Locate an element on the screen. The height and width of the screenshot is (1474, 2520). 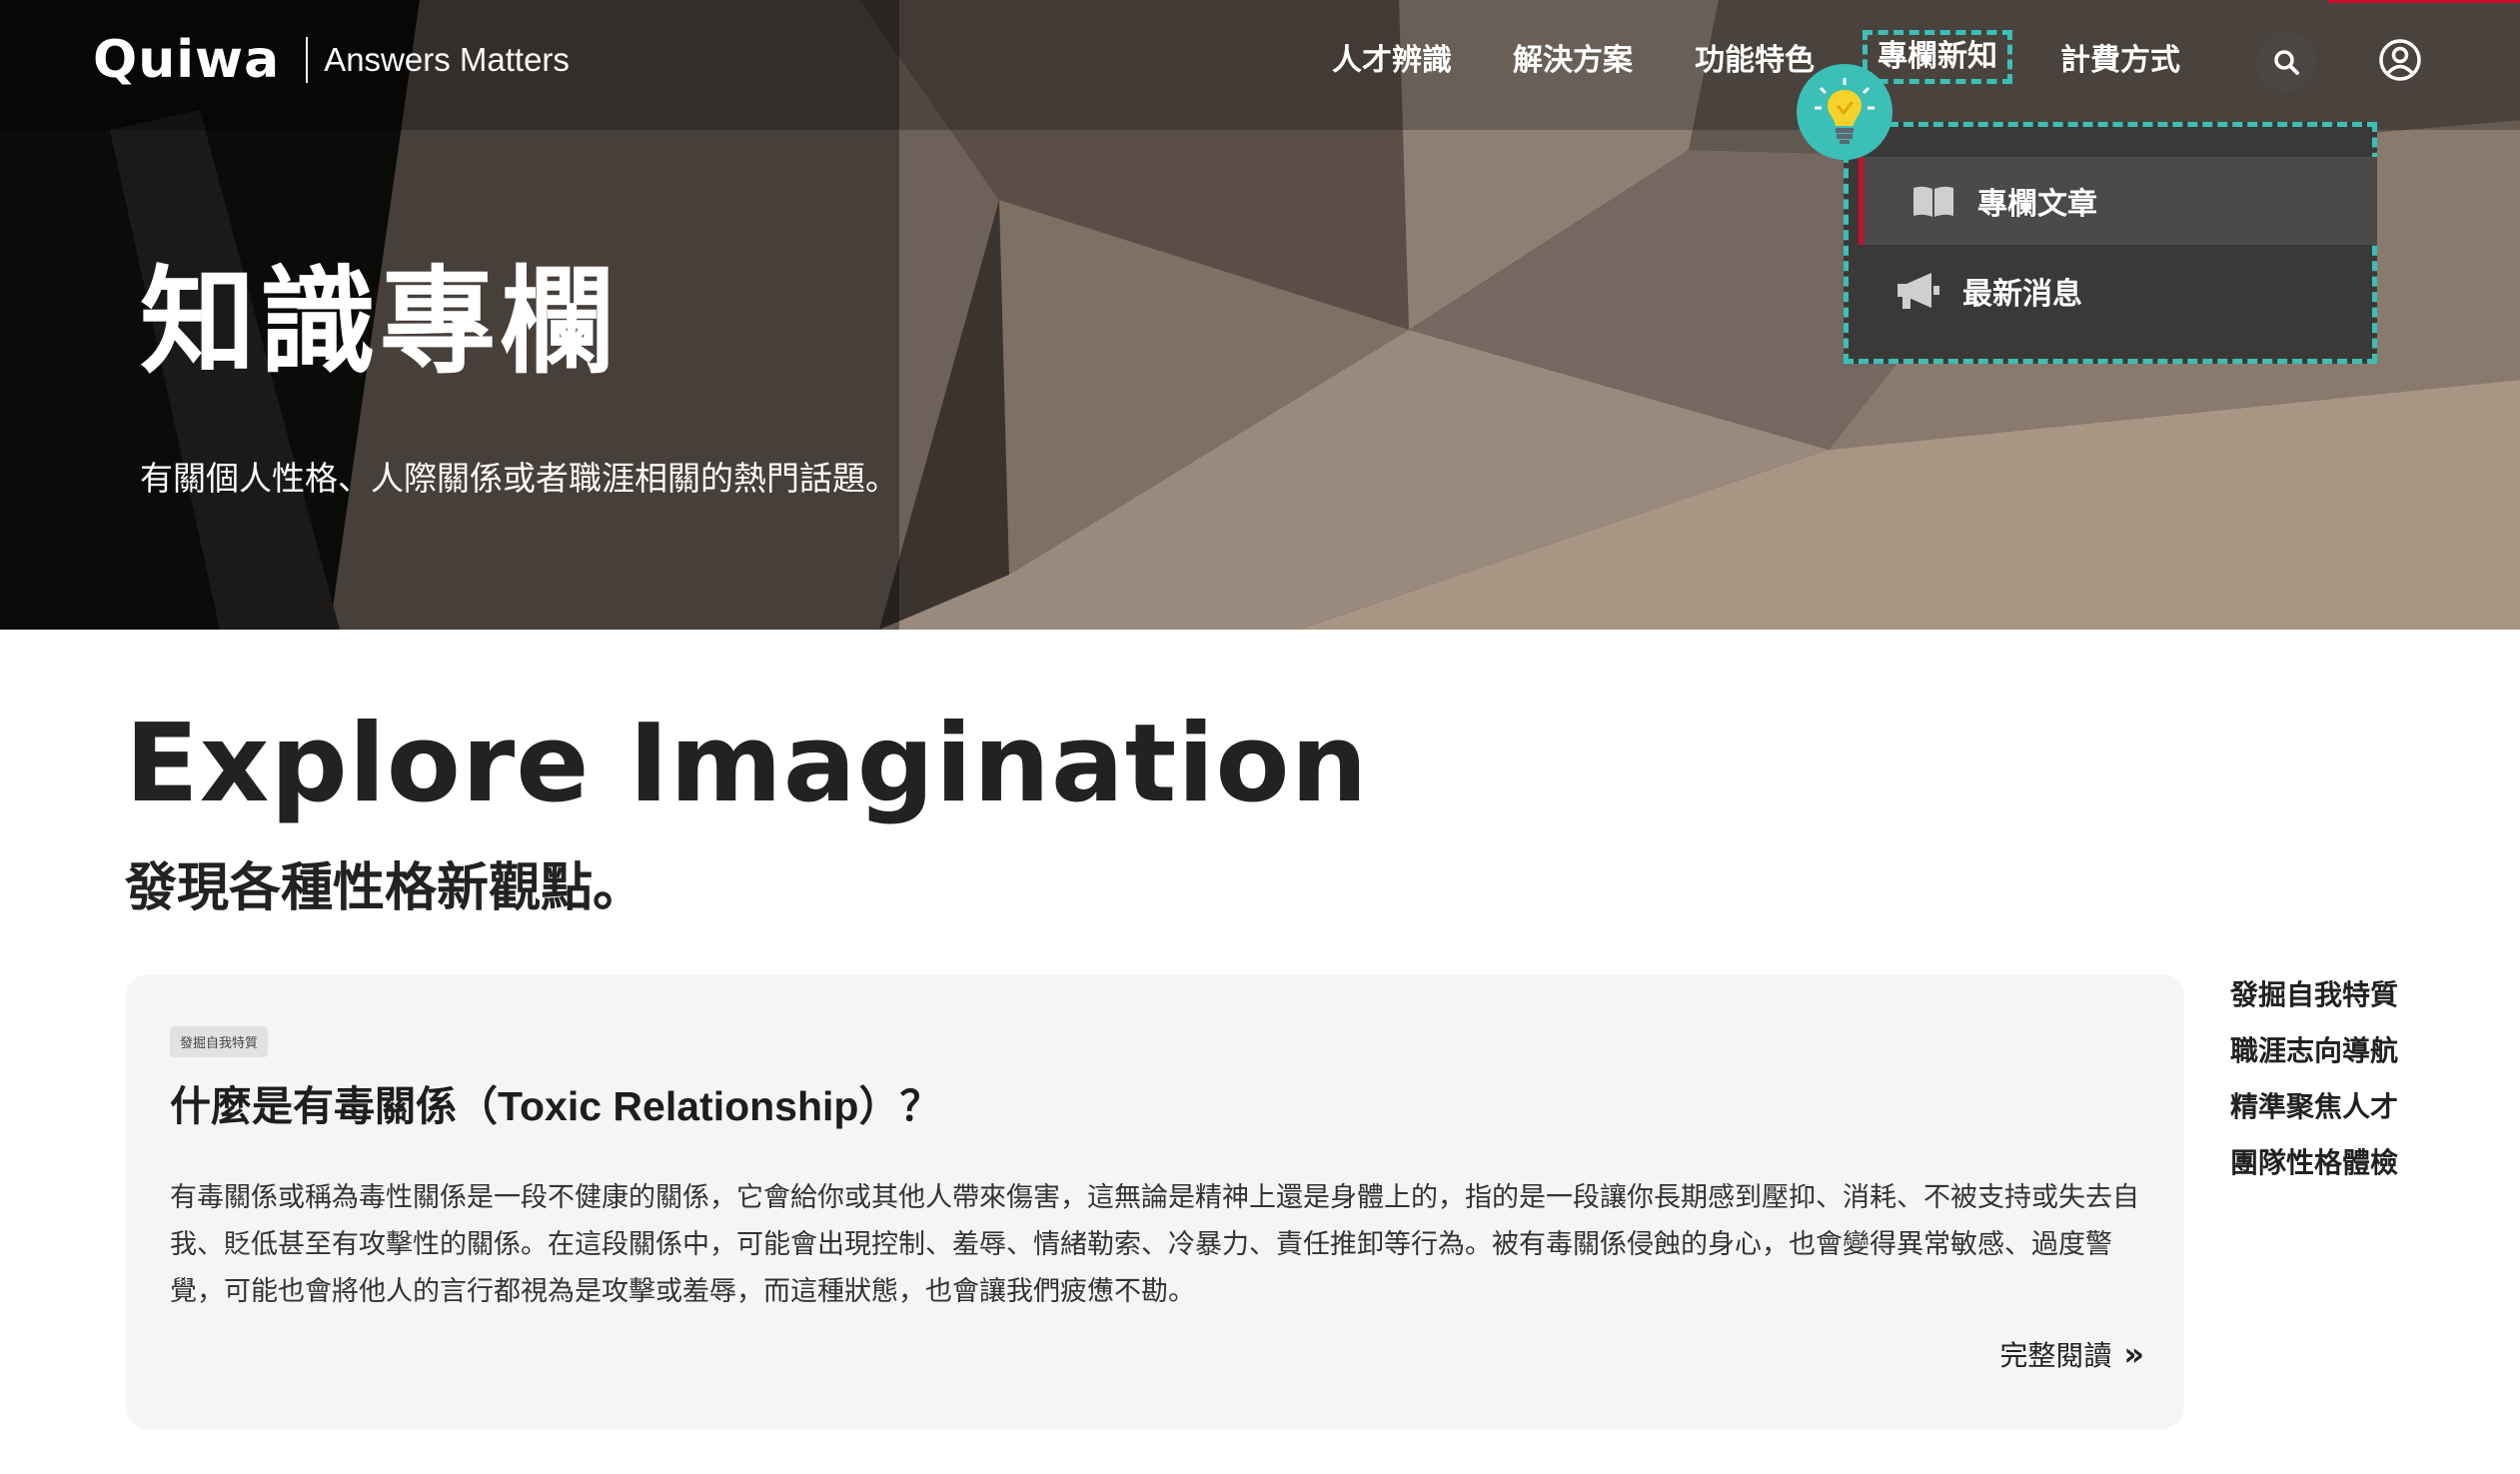
category-badge: 發掘自我特質 is located at coordinates (219, 1041).